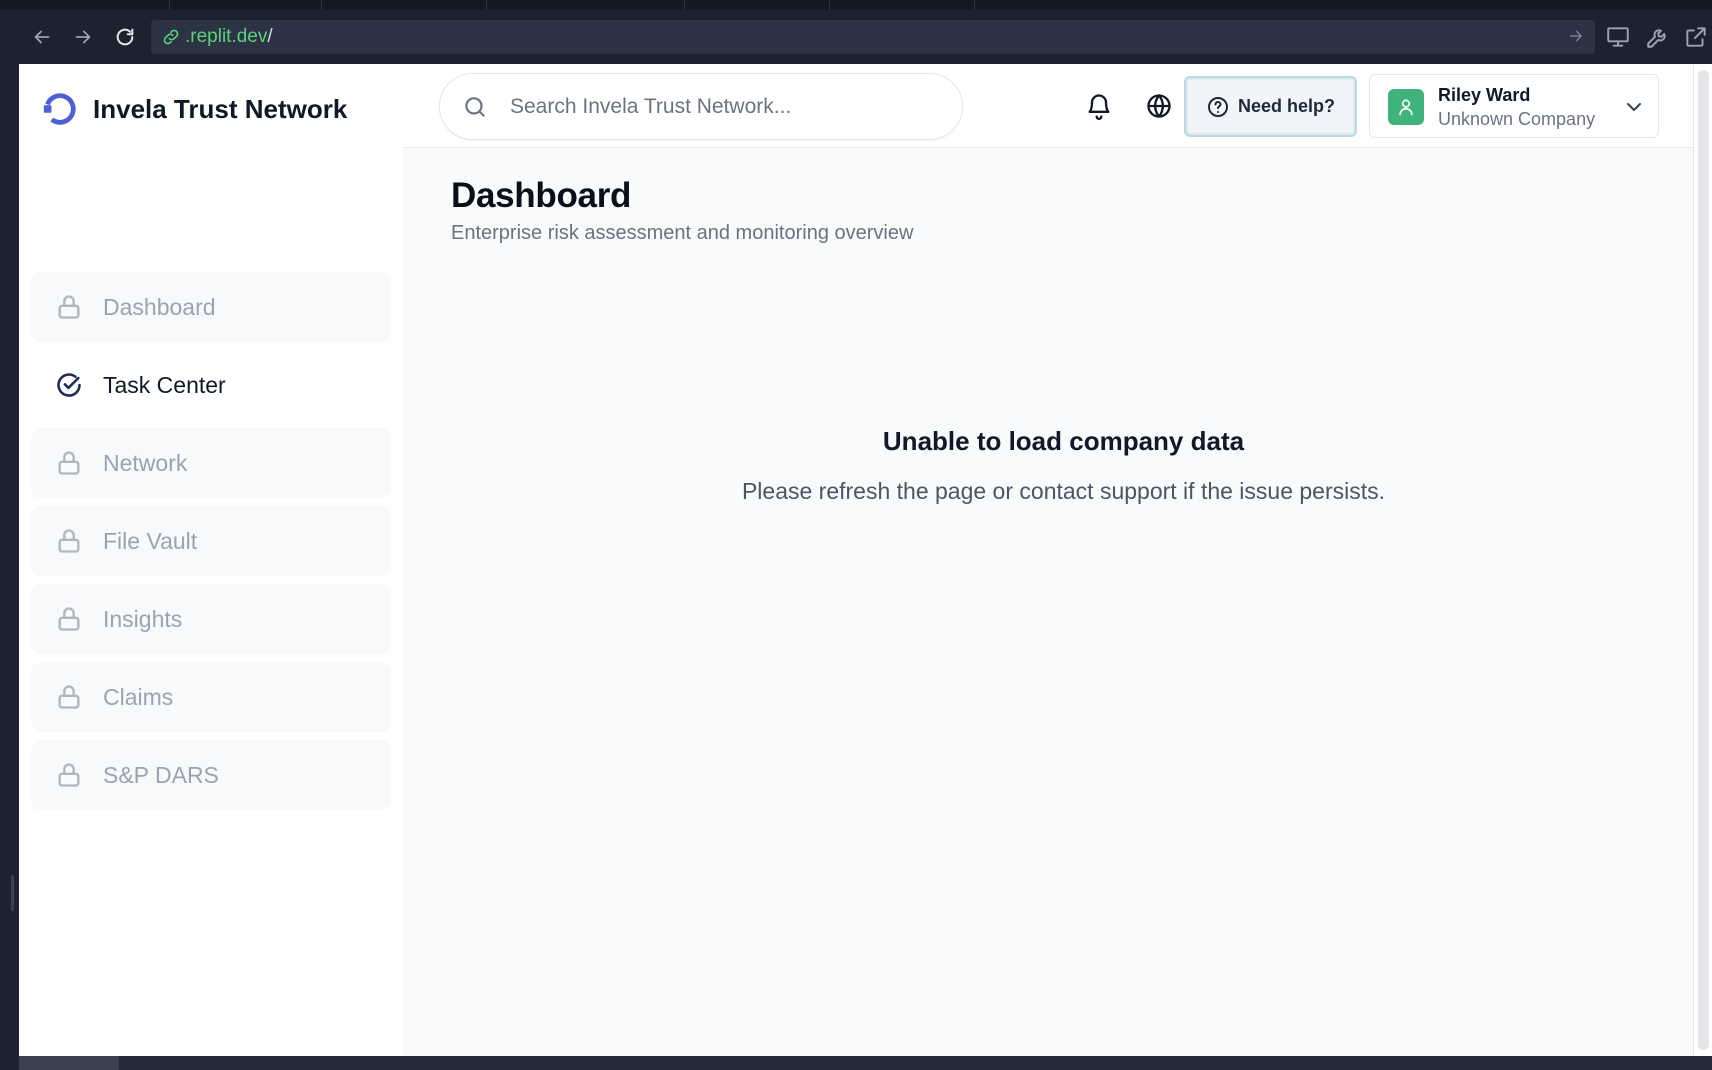 This screenshot has height=1070, width=1712. Describe the element at coordinates (59, 109) in the screenshot. I see `brand-logo-icon` at that location.